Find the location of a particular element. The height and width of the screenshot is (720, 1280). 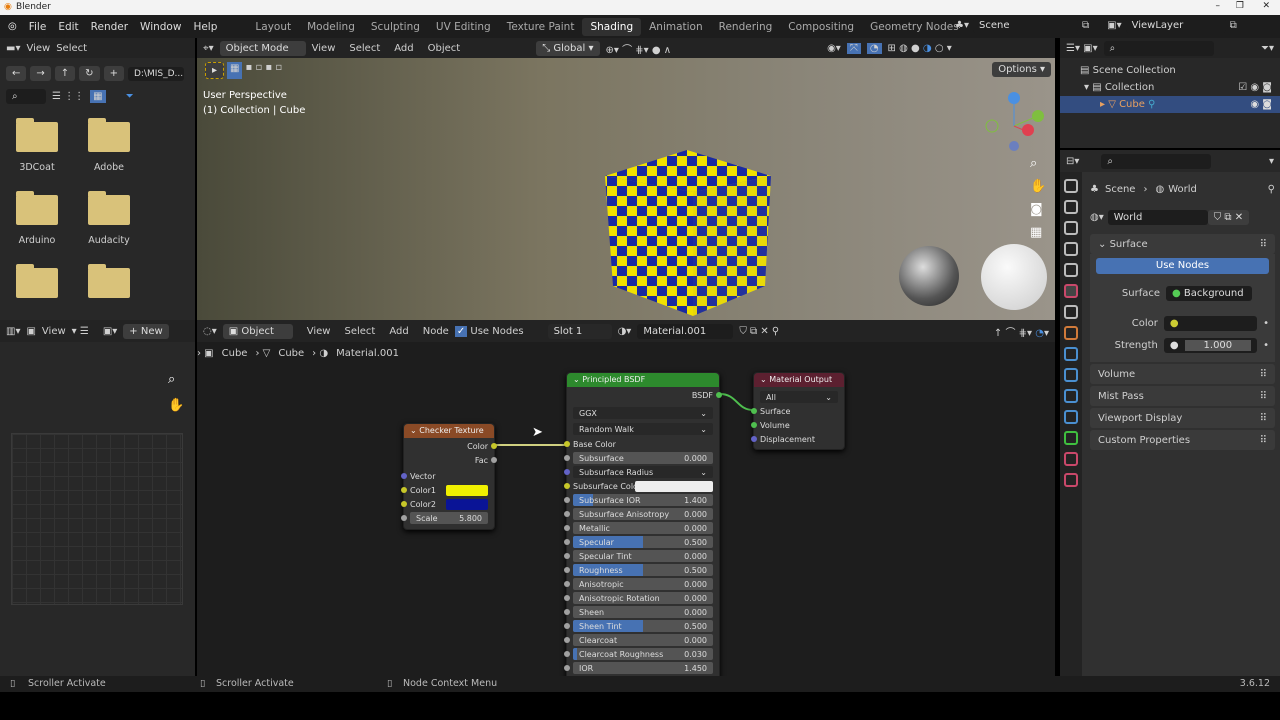

outliner-type-icon: ☰▾ ▣▾ is located at coordinates (1082, 48).